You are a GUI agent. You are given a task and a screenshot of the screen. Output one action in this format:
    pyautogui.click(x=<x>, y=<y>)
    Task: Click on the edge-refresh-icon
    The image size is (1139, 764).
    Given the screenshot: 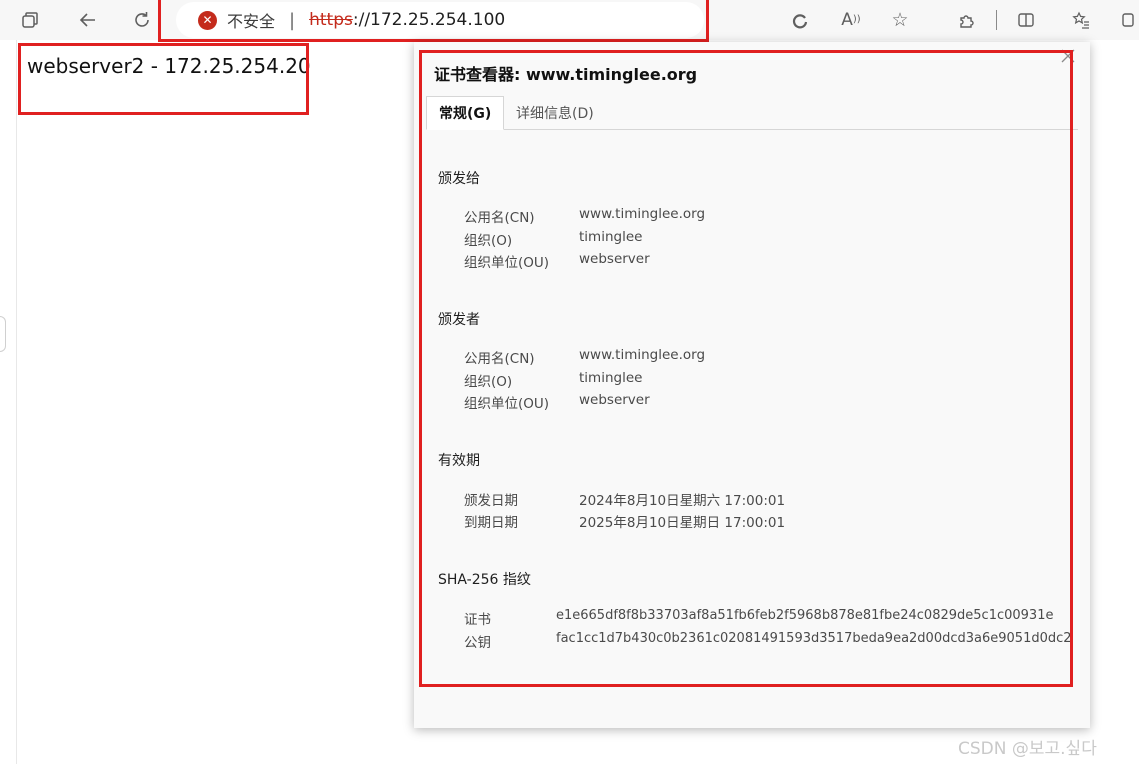 What is the action you would take?
    pyautogui.click(x=800, y=20)
    